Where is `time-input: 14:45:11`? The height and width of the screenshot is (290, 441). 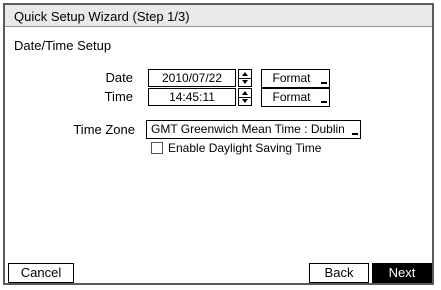 time-input: 14:45:11 is located at coordinates (192, 97).